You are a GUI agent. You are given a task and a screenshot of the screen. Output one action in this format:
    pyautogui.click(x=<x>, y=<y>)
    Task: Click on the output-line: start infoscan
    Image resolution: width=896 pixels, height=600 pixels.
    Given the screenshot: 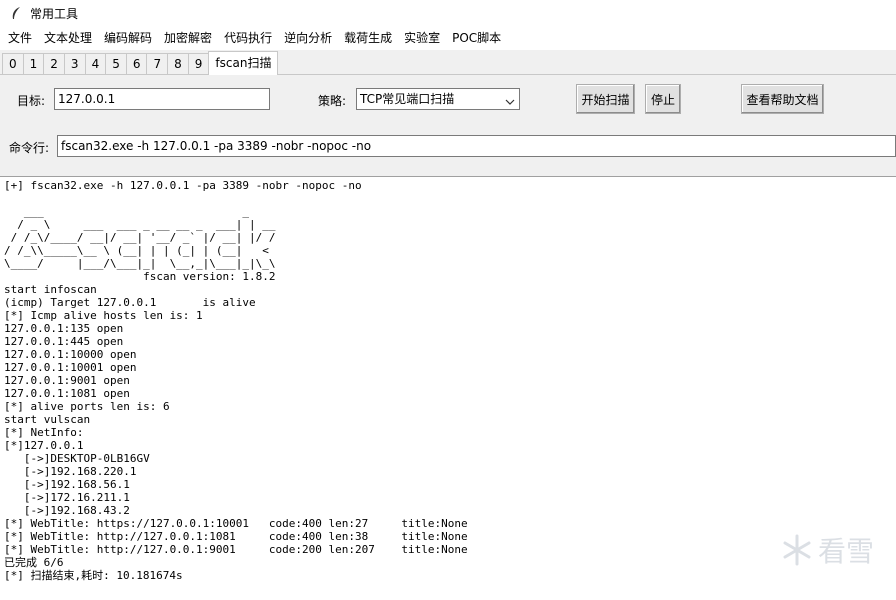 What is the action you would take?
    pyautogui.click(x=50, y=289)
    